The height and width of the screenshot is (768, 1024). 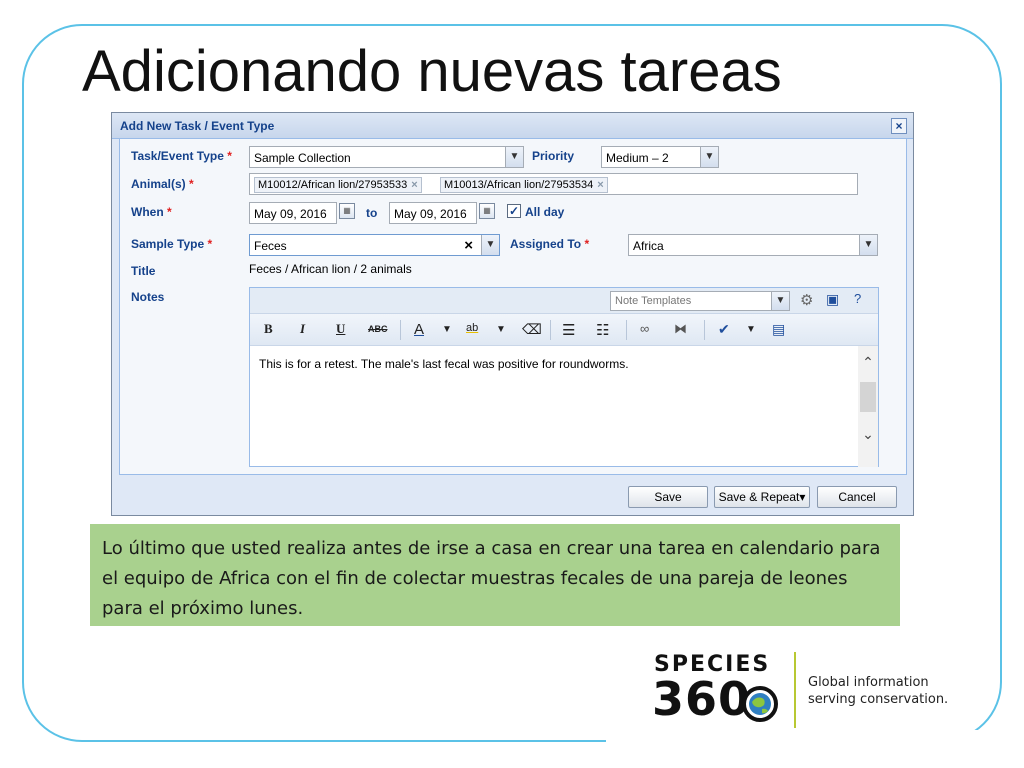 I want to click on animal-tag: M10012/African lion/27953533 ×, so click(x=338, y=185).